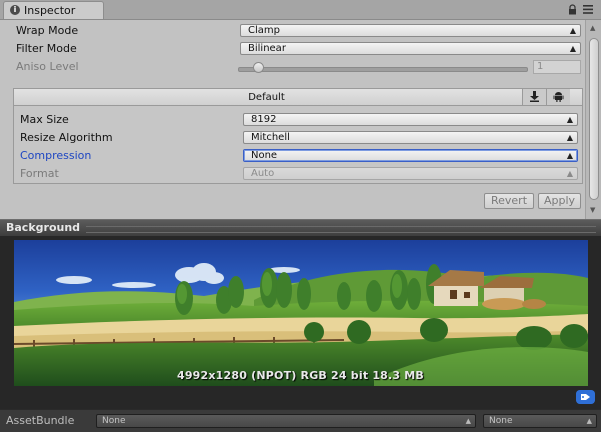 This screenshot has height=432, width=601. I want to click on apply-button: Apply, so click(559, 201).